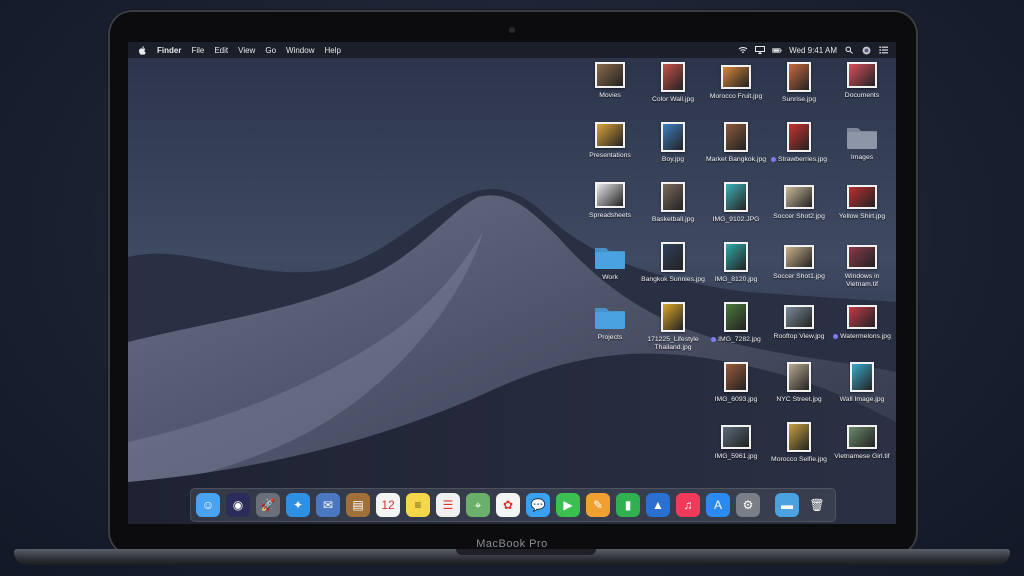 The width and height of the screenshot is (1024, 576). Describe the element at coordinates (478, 505) in the screenshot. I see `maps-icon: ⌖` at that location.